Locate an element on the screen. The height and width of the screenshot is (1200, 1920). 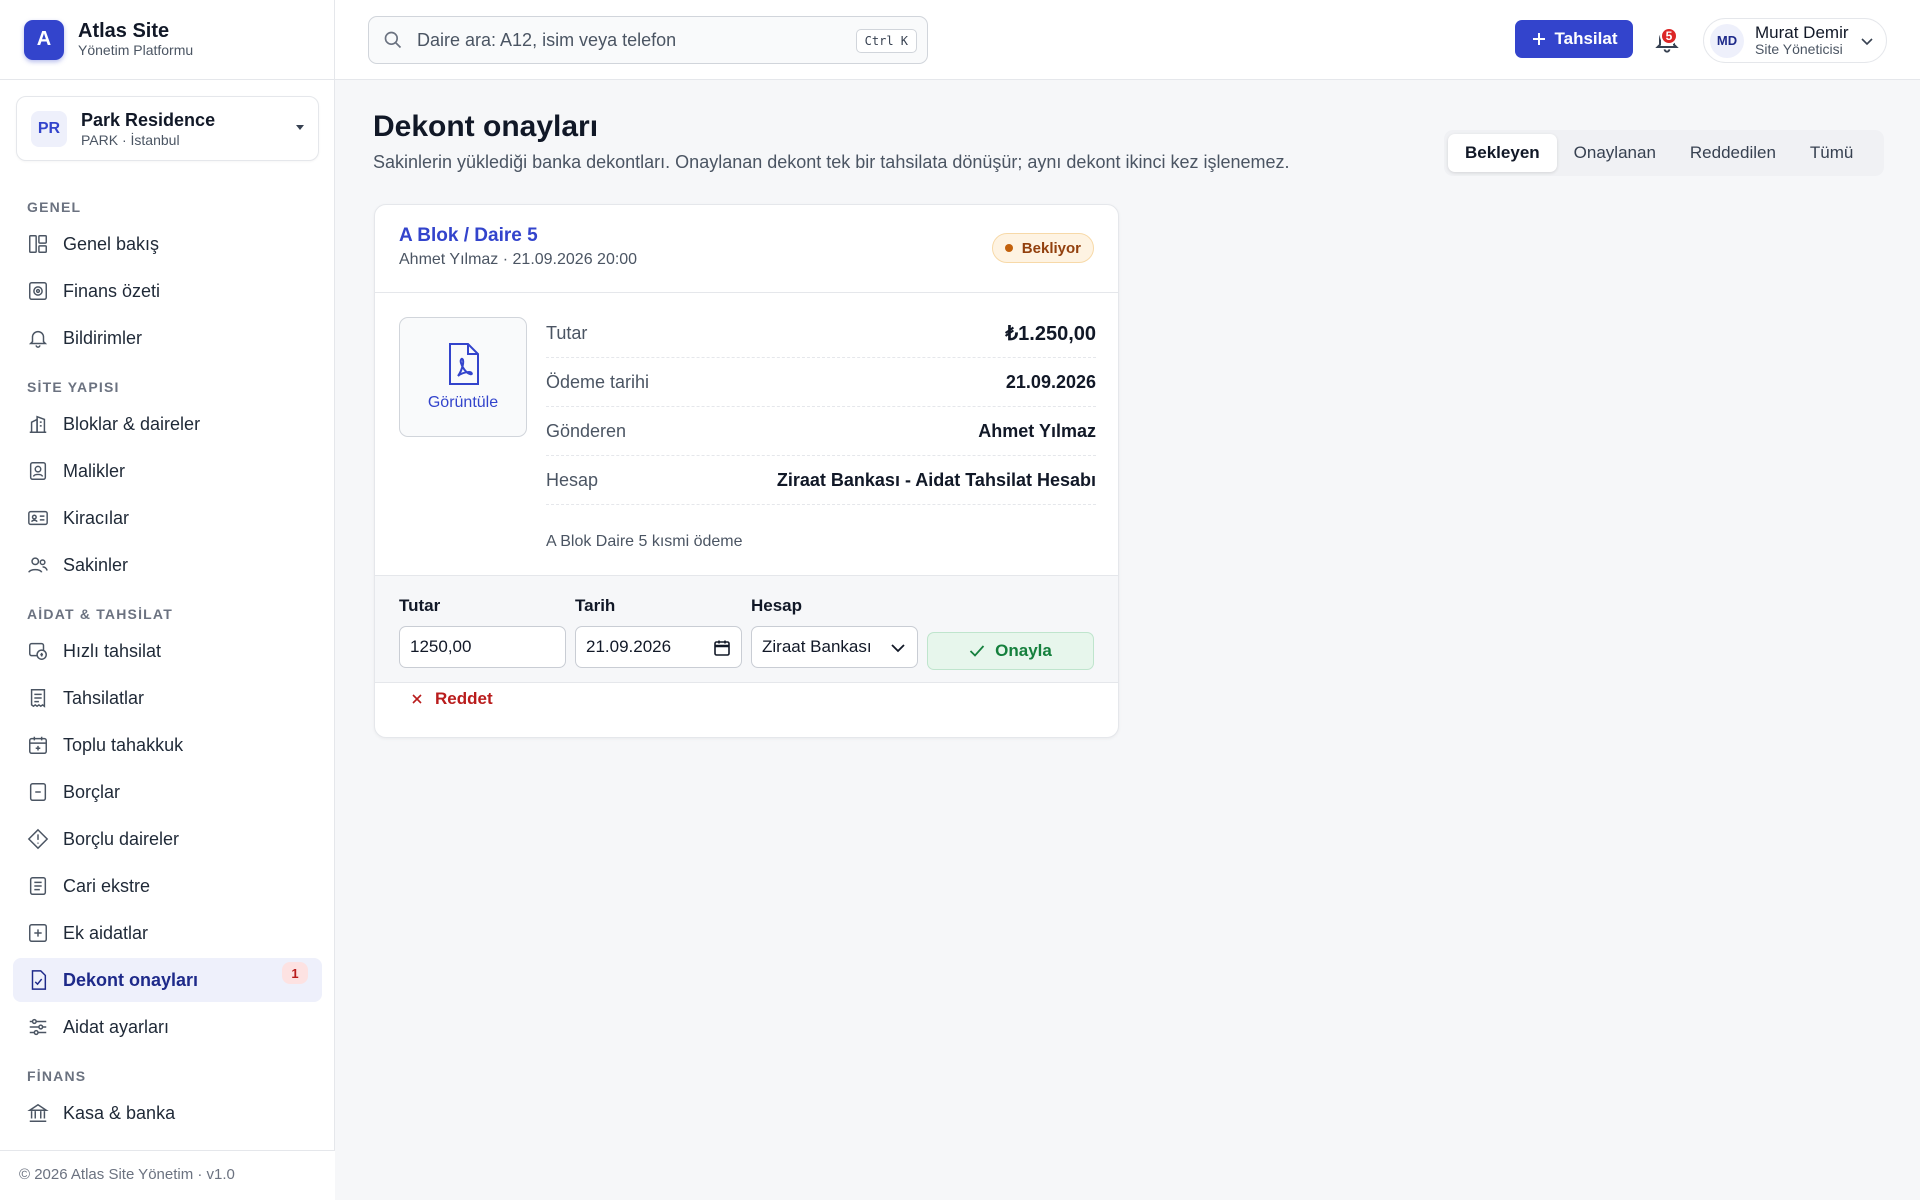
account-select: Ziraat Bankası is located at coordinates (834, 647).